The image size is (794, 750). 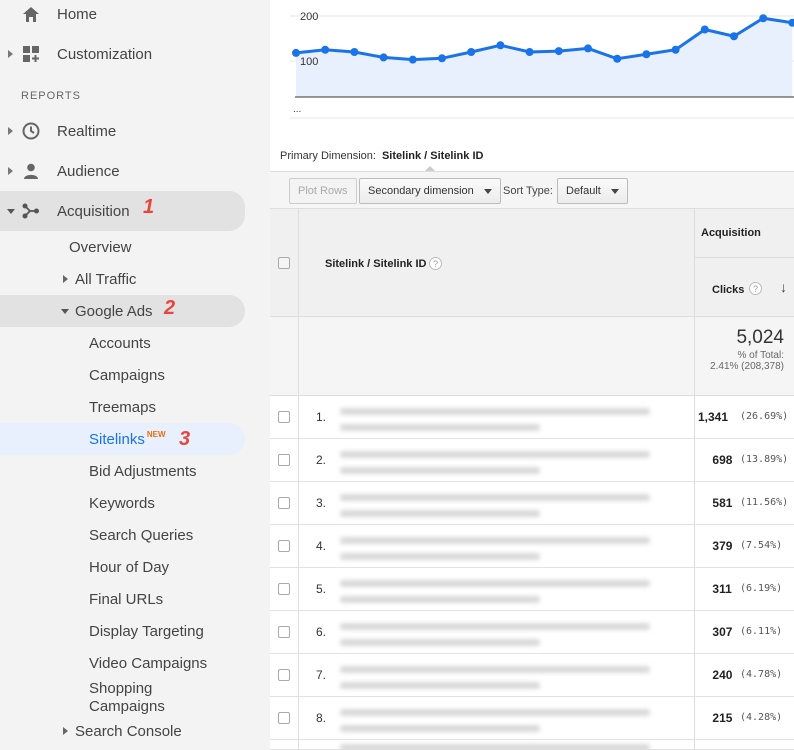 I want to click on column-header-sitelink: Sitelink / Sitelink ID, so click(x=375, y=264).